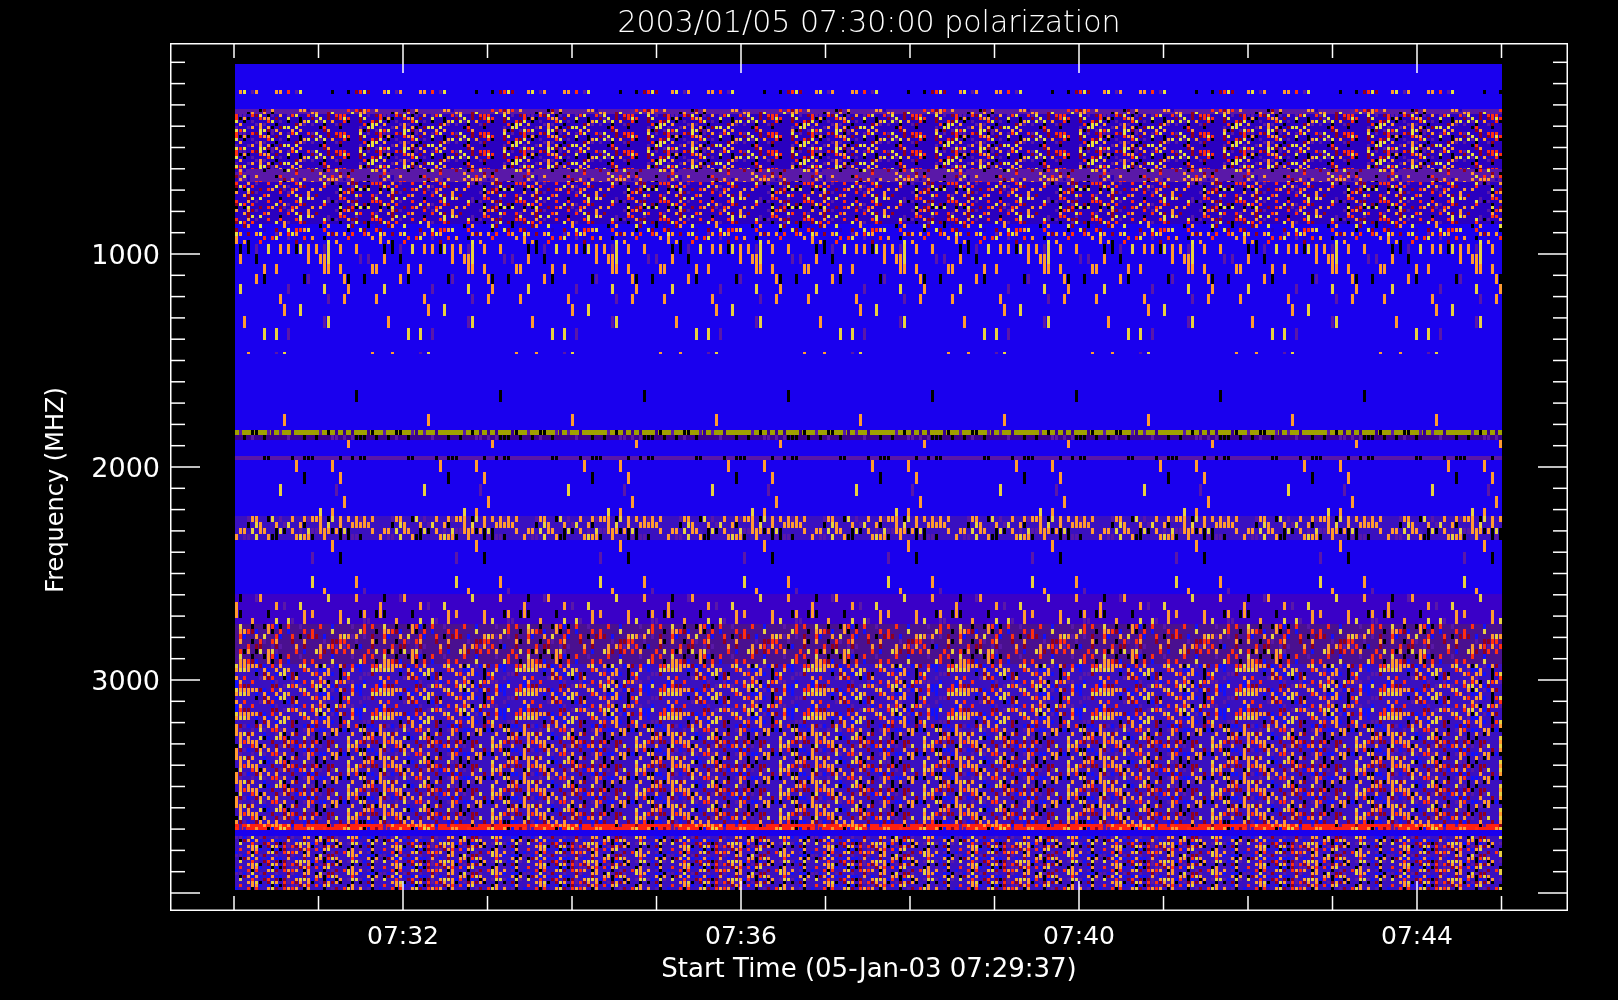  What do you see at coordinates (125, 680) in the screenshot?
I see `tick-label: 3000` at bounding box center [125, 680].